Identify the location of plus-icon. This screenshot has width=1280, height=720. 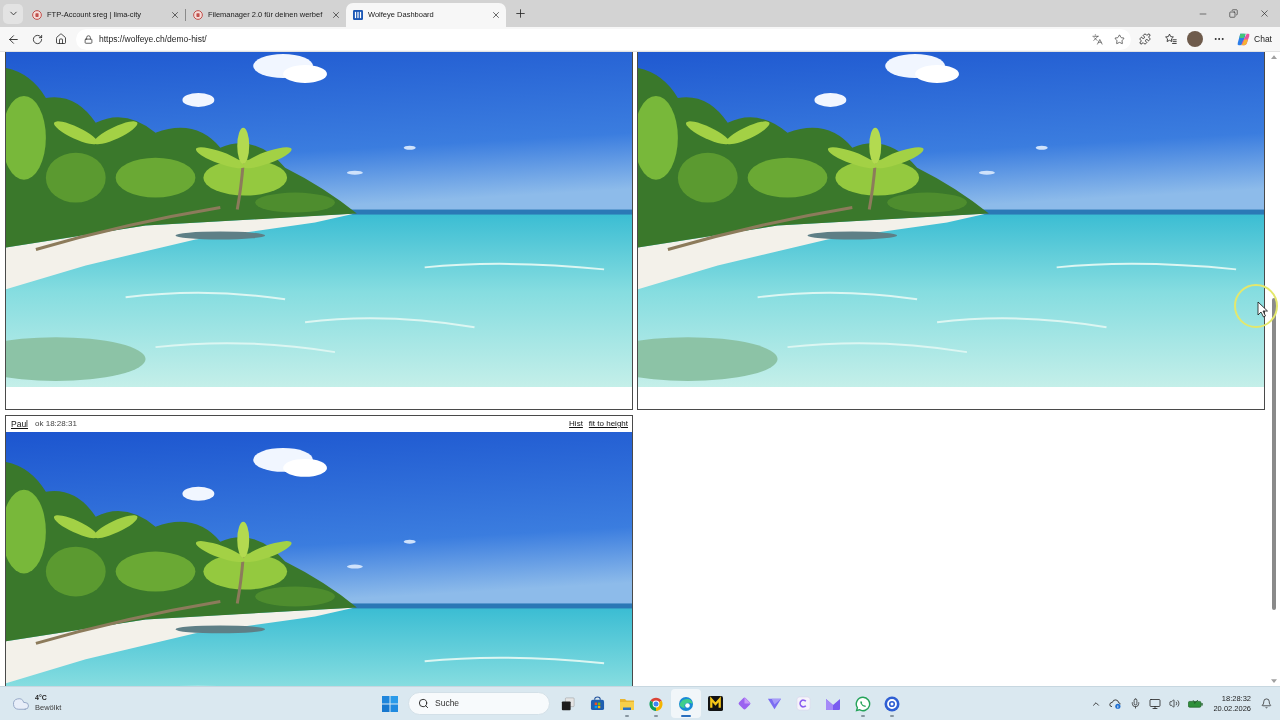
(520, 13).